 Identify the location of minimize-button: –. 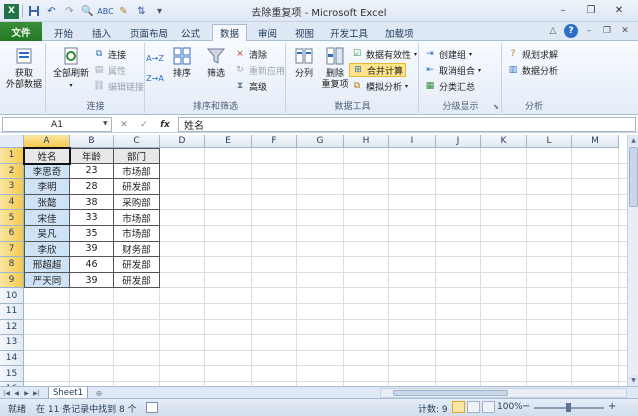
(563, 10).